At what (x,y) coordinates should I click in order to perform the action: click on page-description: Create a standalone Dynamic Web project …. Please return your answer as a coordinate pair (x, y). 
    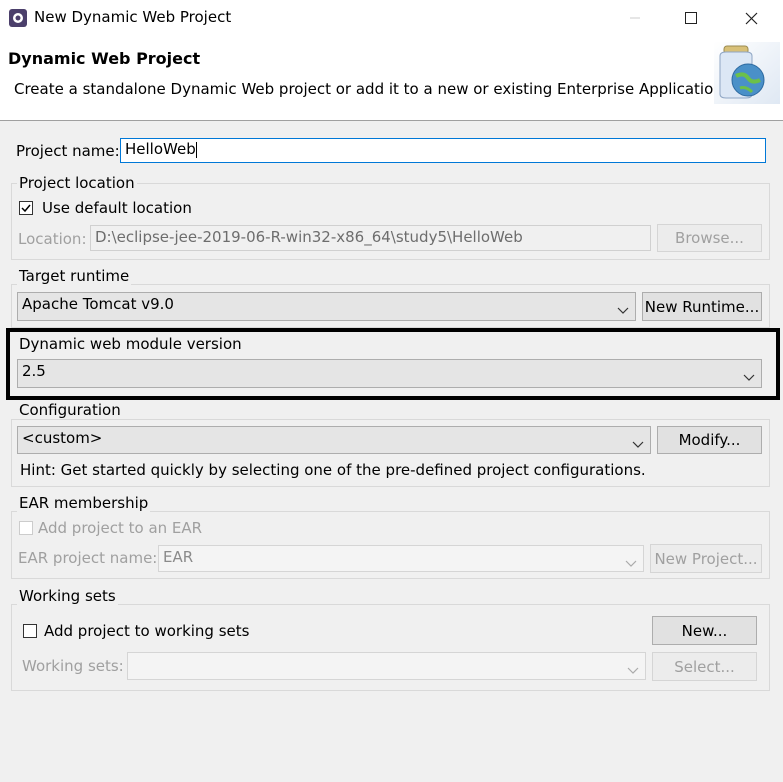
    Looking at the image, I should click on (371, 89).